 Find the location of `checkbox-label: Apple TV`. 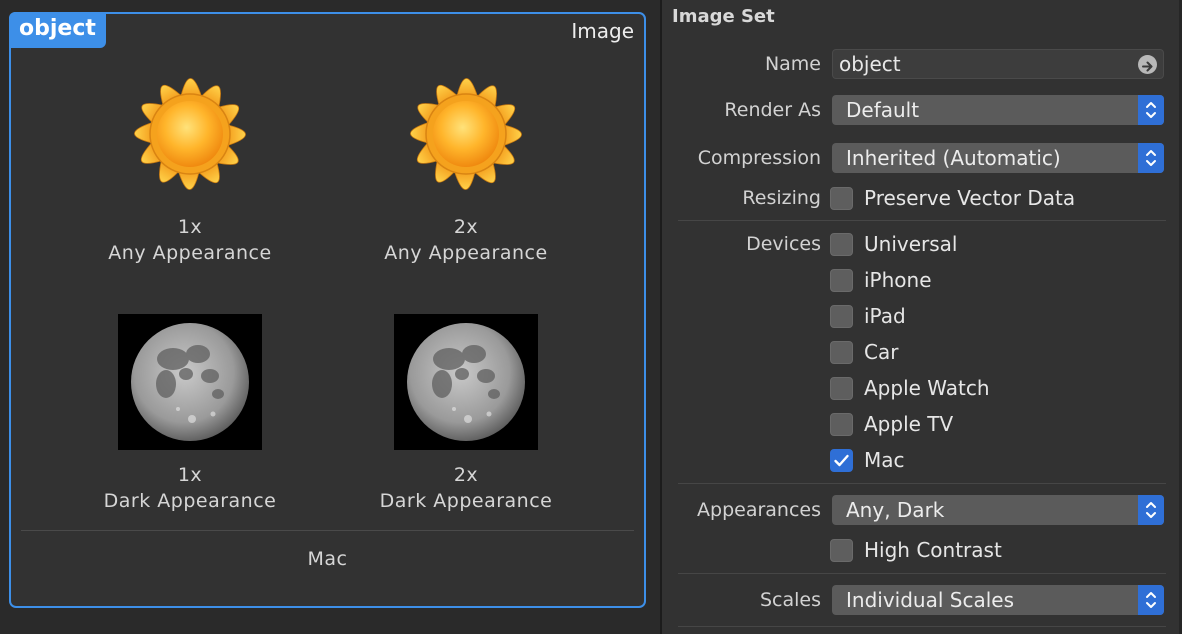

checkbox-label: Apple TV is located at coordinates (909, 424).